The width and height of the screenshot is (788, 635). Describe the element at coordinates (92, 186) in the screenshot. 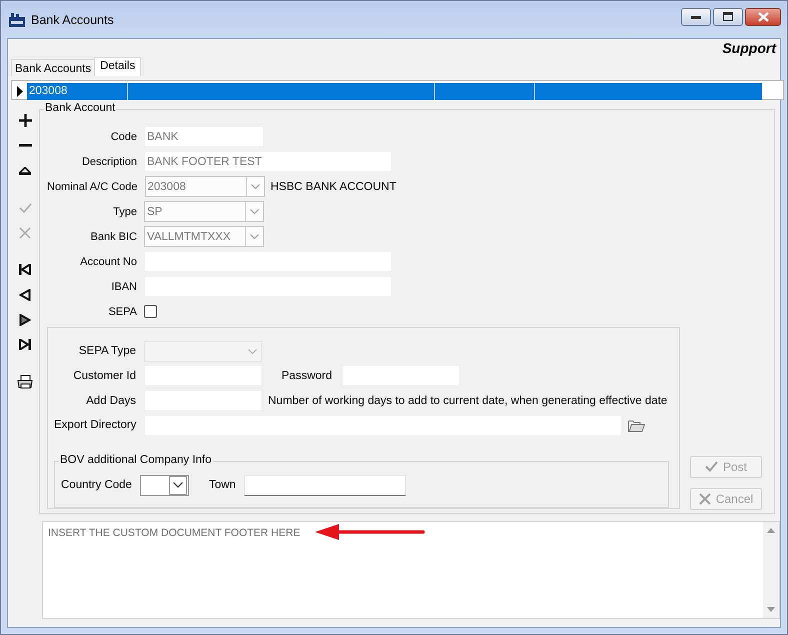

I see `field-label: Nominal A/C Code` at that location.